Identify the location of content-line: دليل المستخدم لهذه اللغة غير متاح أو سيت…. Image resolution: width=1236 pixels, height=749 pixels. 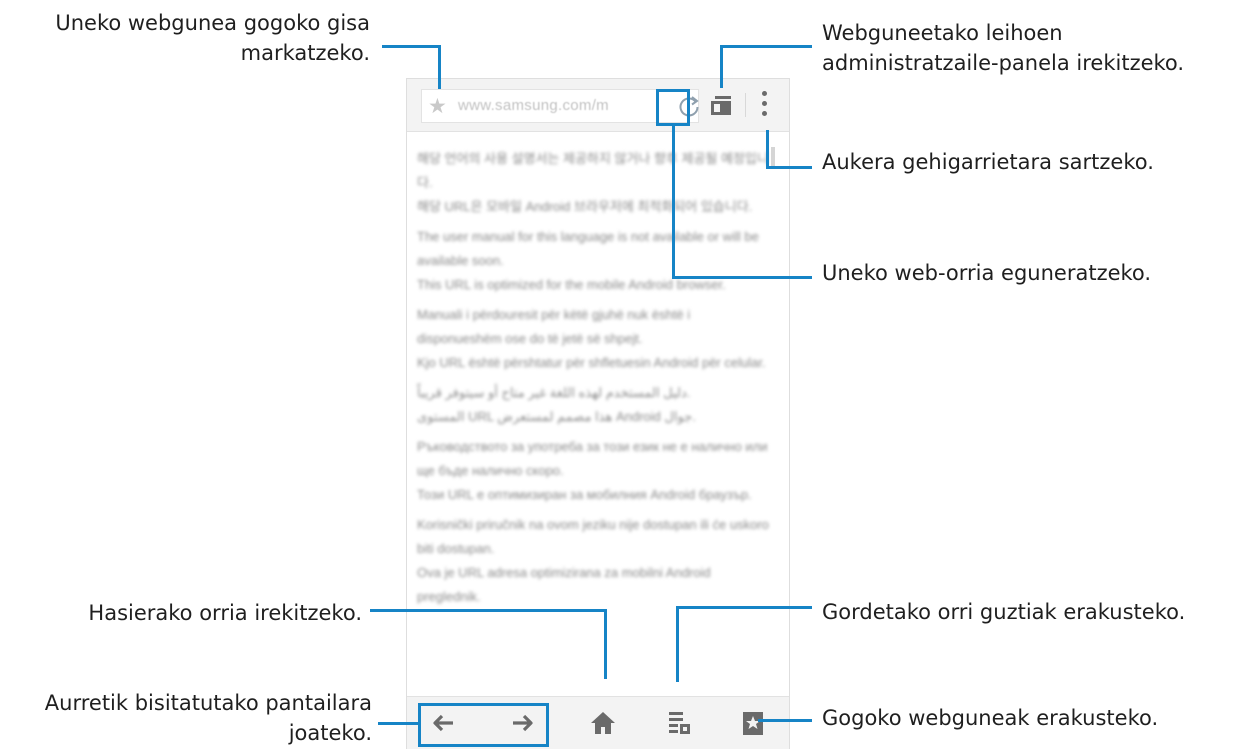
(554, 392).